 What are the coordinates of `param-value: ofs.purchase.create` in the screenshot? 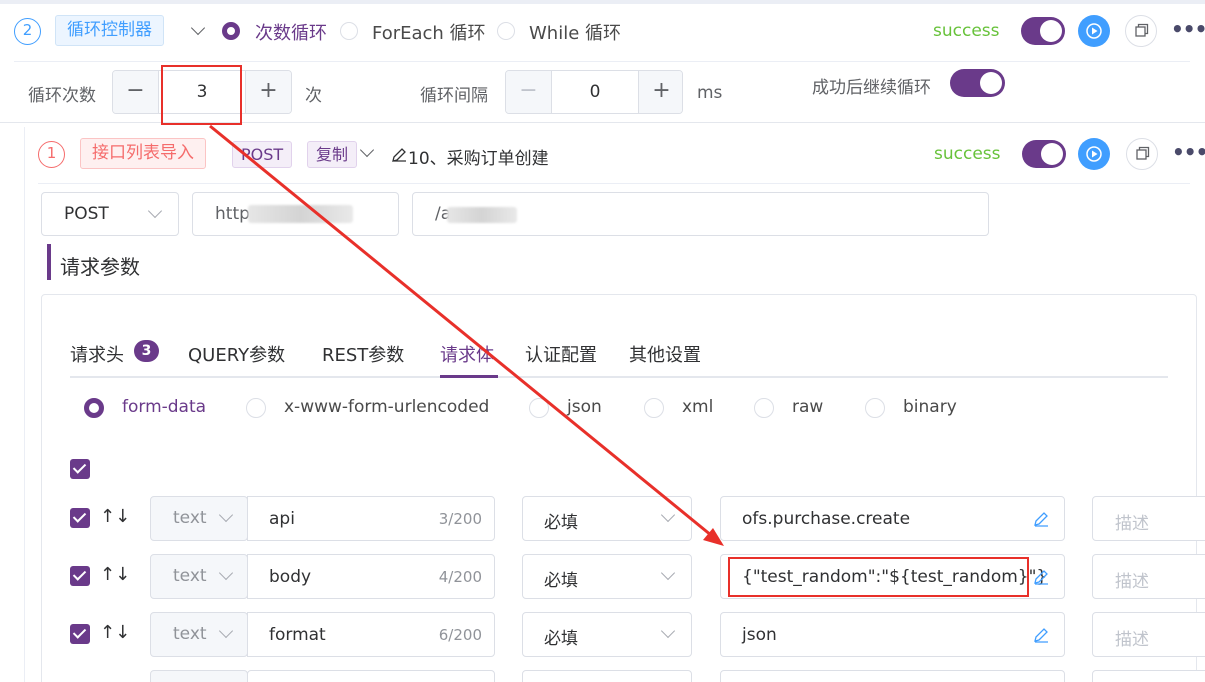 It's located at (826, 519).